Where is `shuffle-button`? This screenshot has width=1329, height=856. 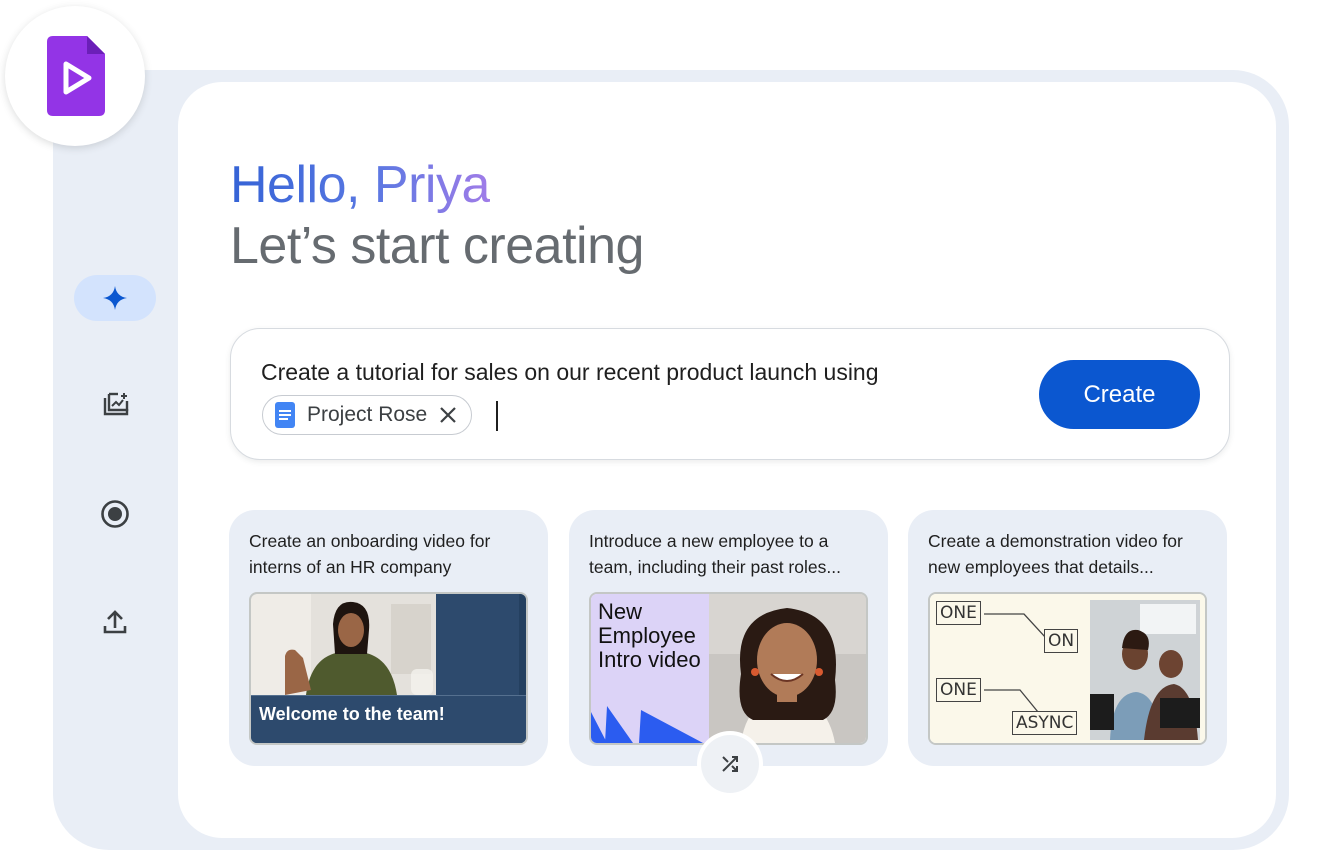 shuffle-button is located at coordinates (730, 764).